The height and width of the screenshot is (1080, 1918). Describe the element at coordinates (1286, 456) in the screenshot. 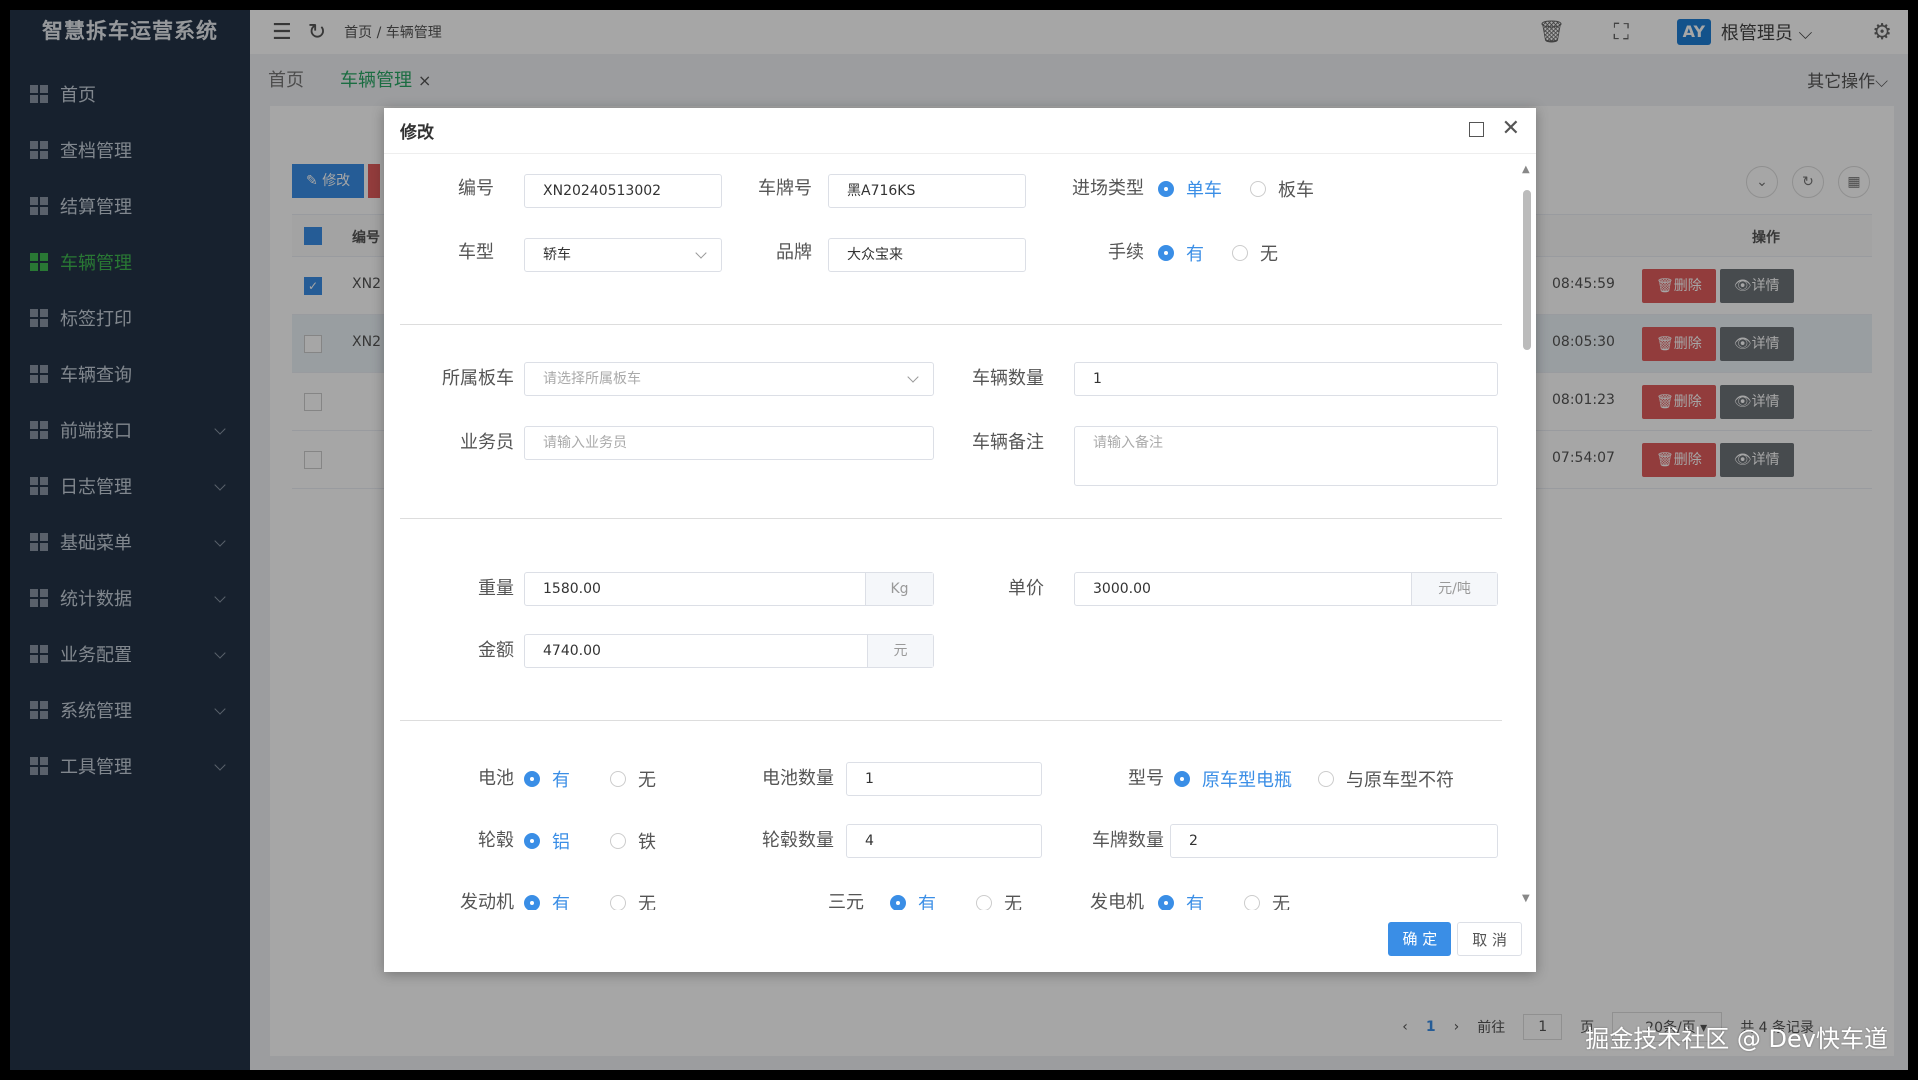

I see `remark-textarea: 请输入备注` at that location.